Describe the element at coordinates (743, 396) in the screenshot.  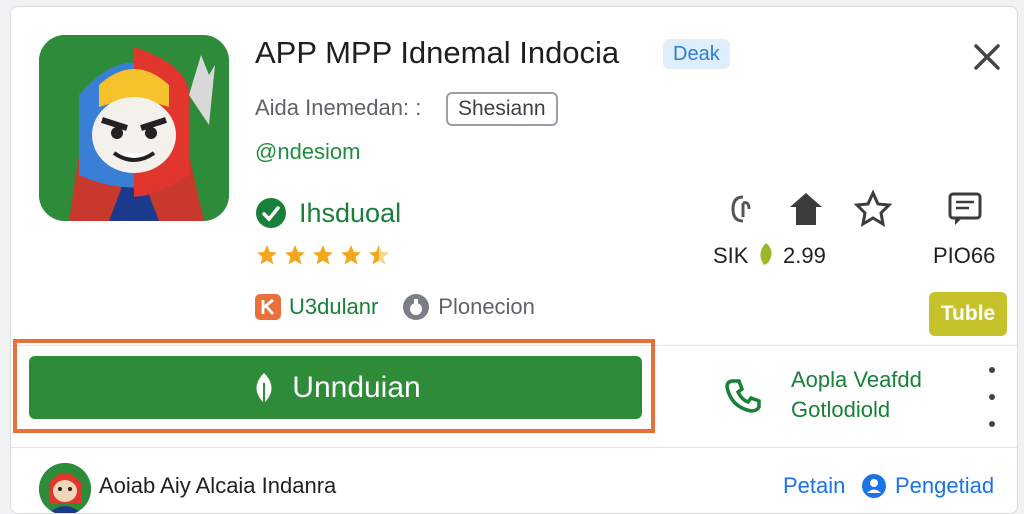
I see `phone-icon` at that location.